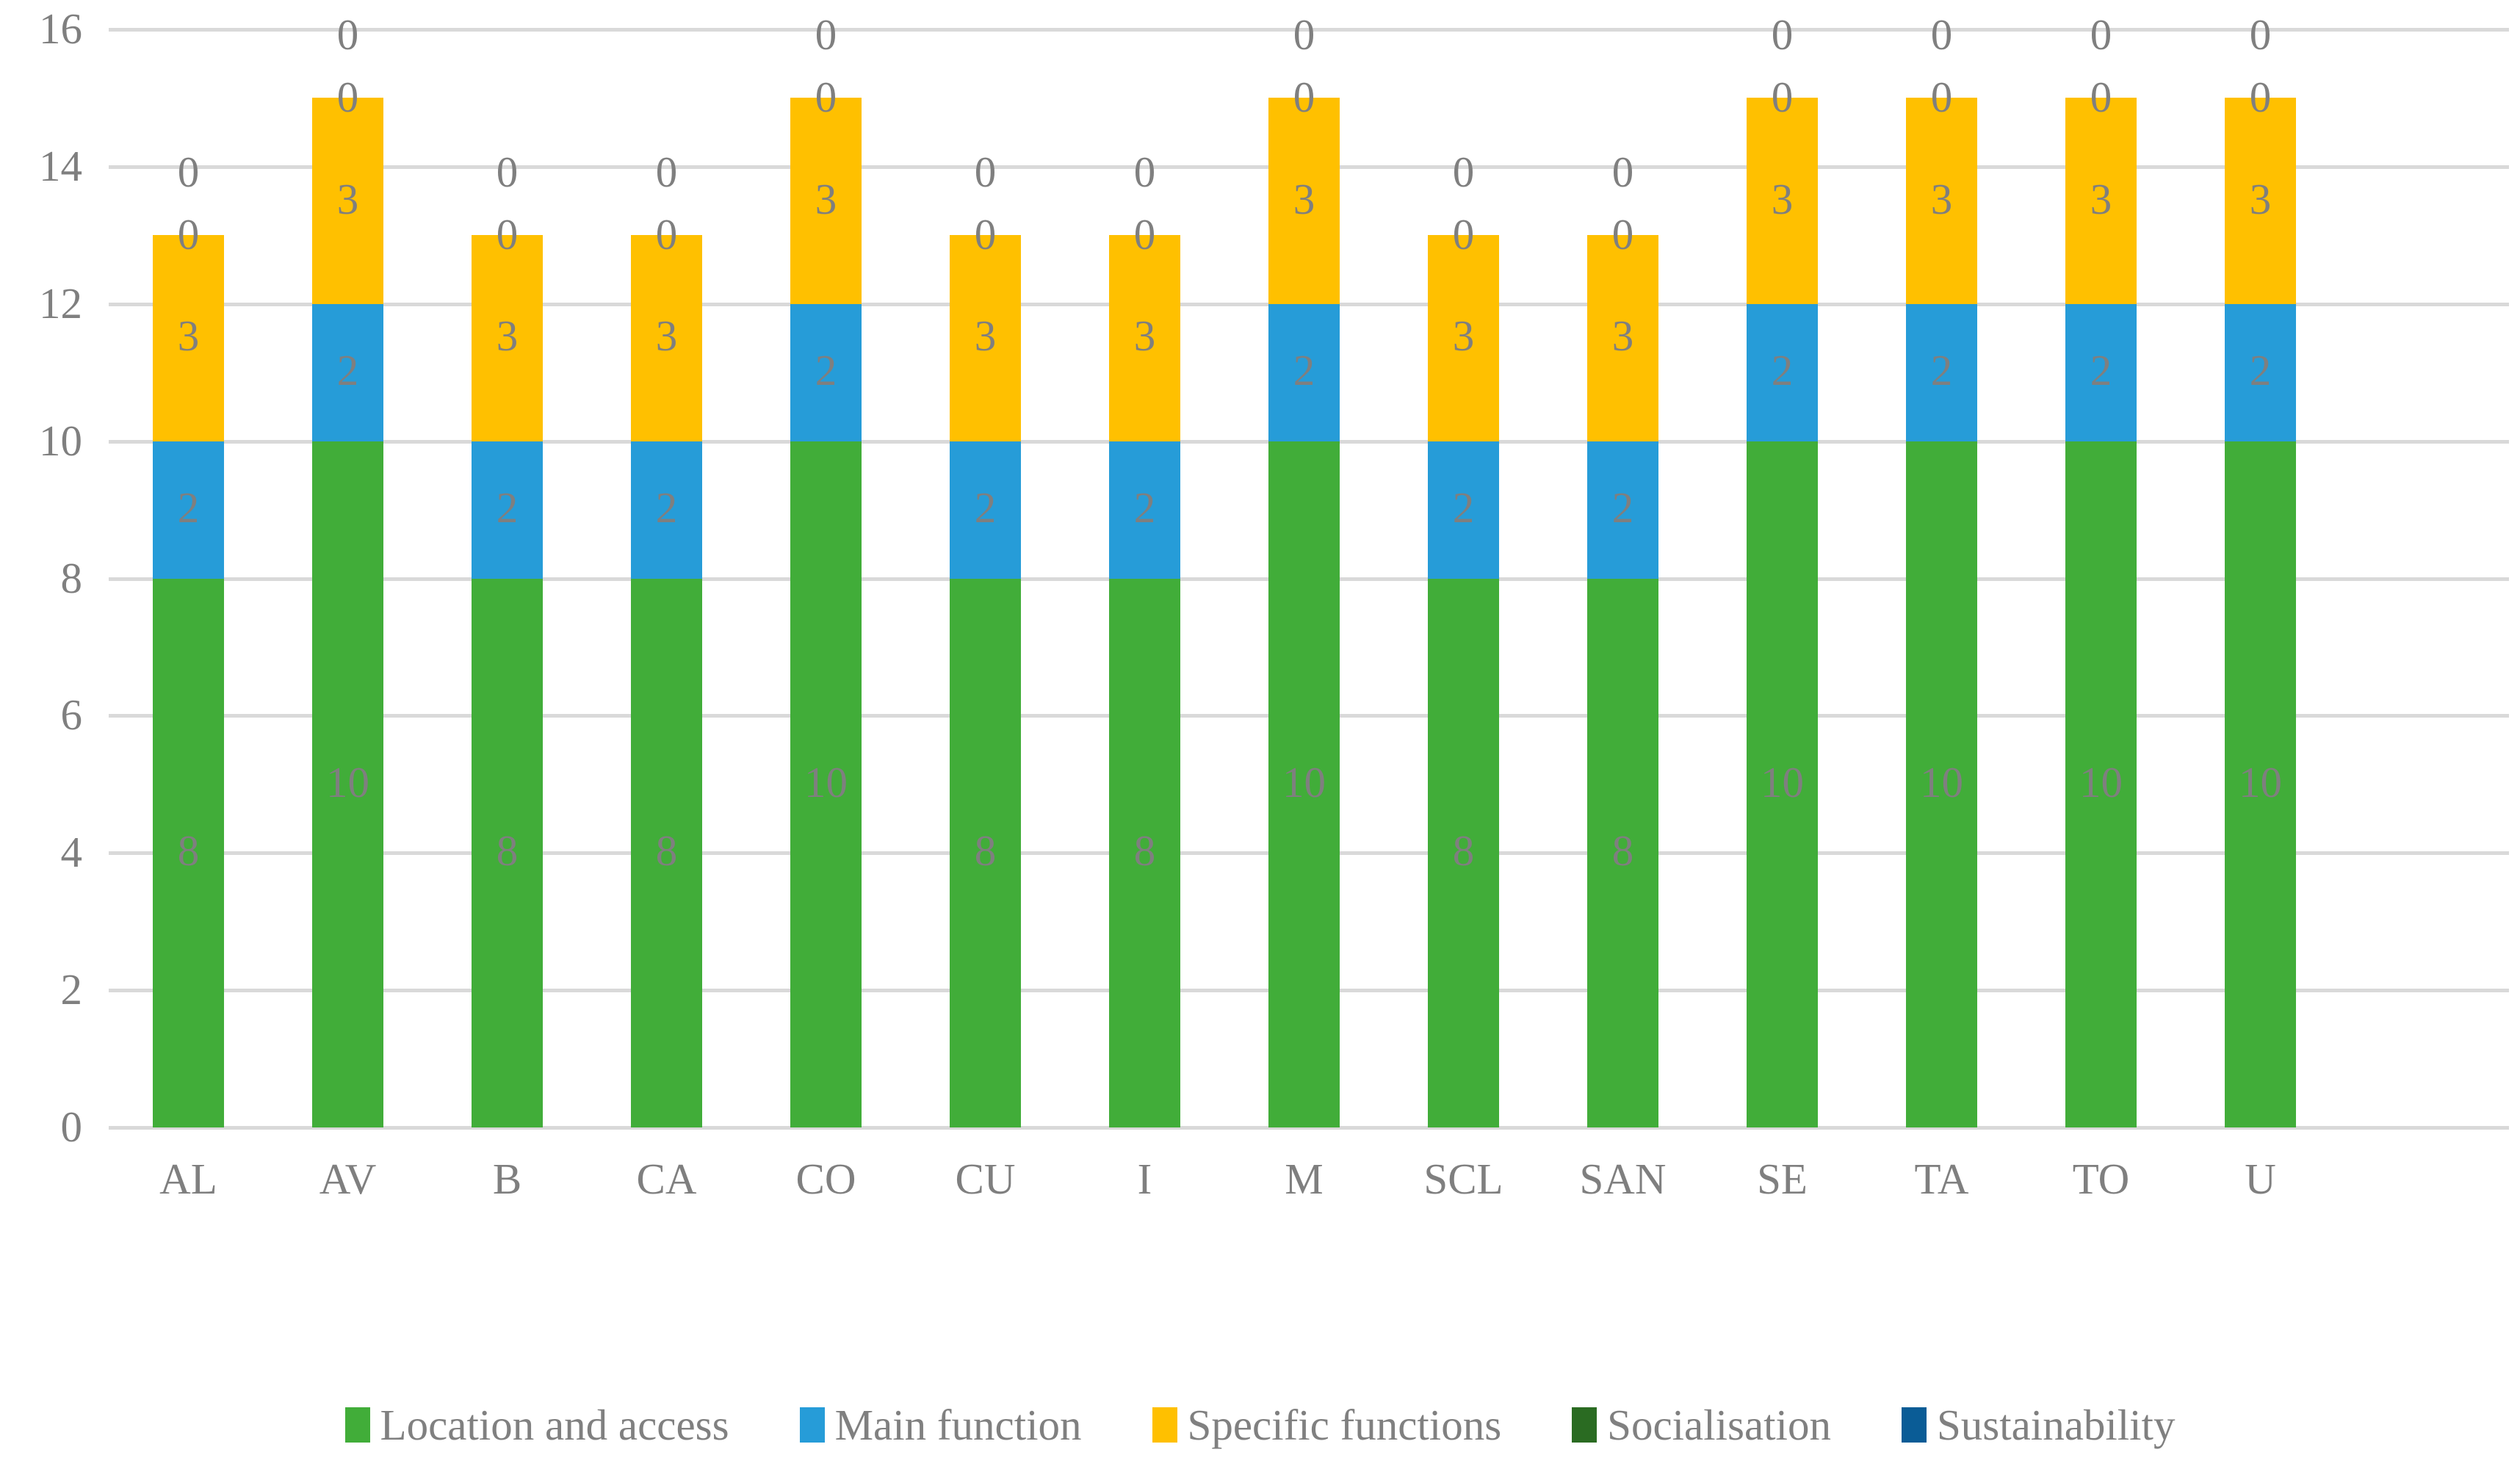 This screenshot has height=1480, width=2520. Describe the element at coordinates (348, 1179) in the screenshot. I see `x-tick-label: AV` at that location.